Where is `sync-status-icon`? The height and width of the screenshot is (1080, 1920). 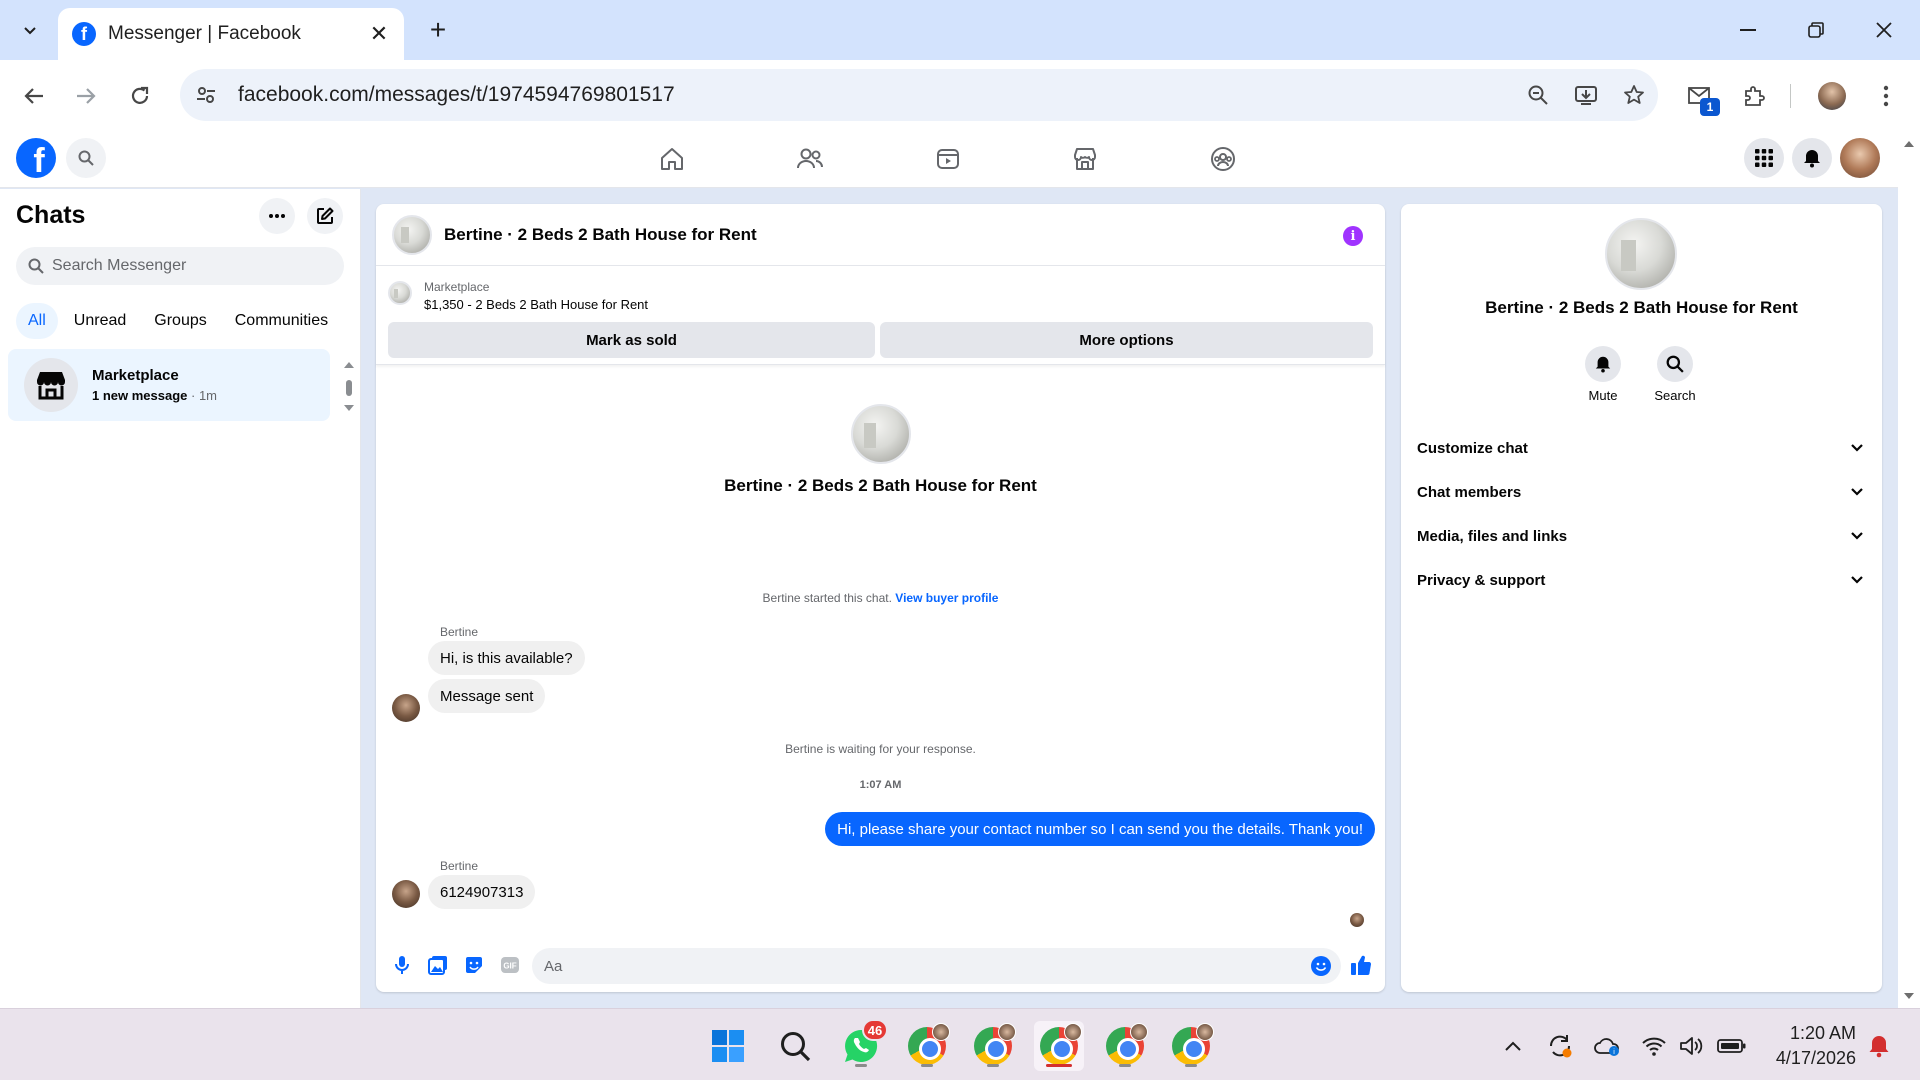 sync-status-icon is located at coordinates (1560, 1046).